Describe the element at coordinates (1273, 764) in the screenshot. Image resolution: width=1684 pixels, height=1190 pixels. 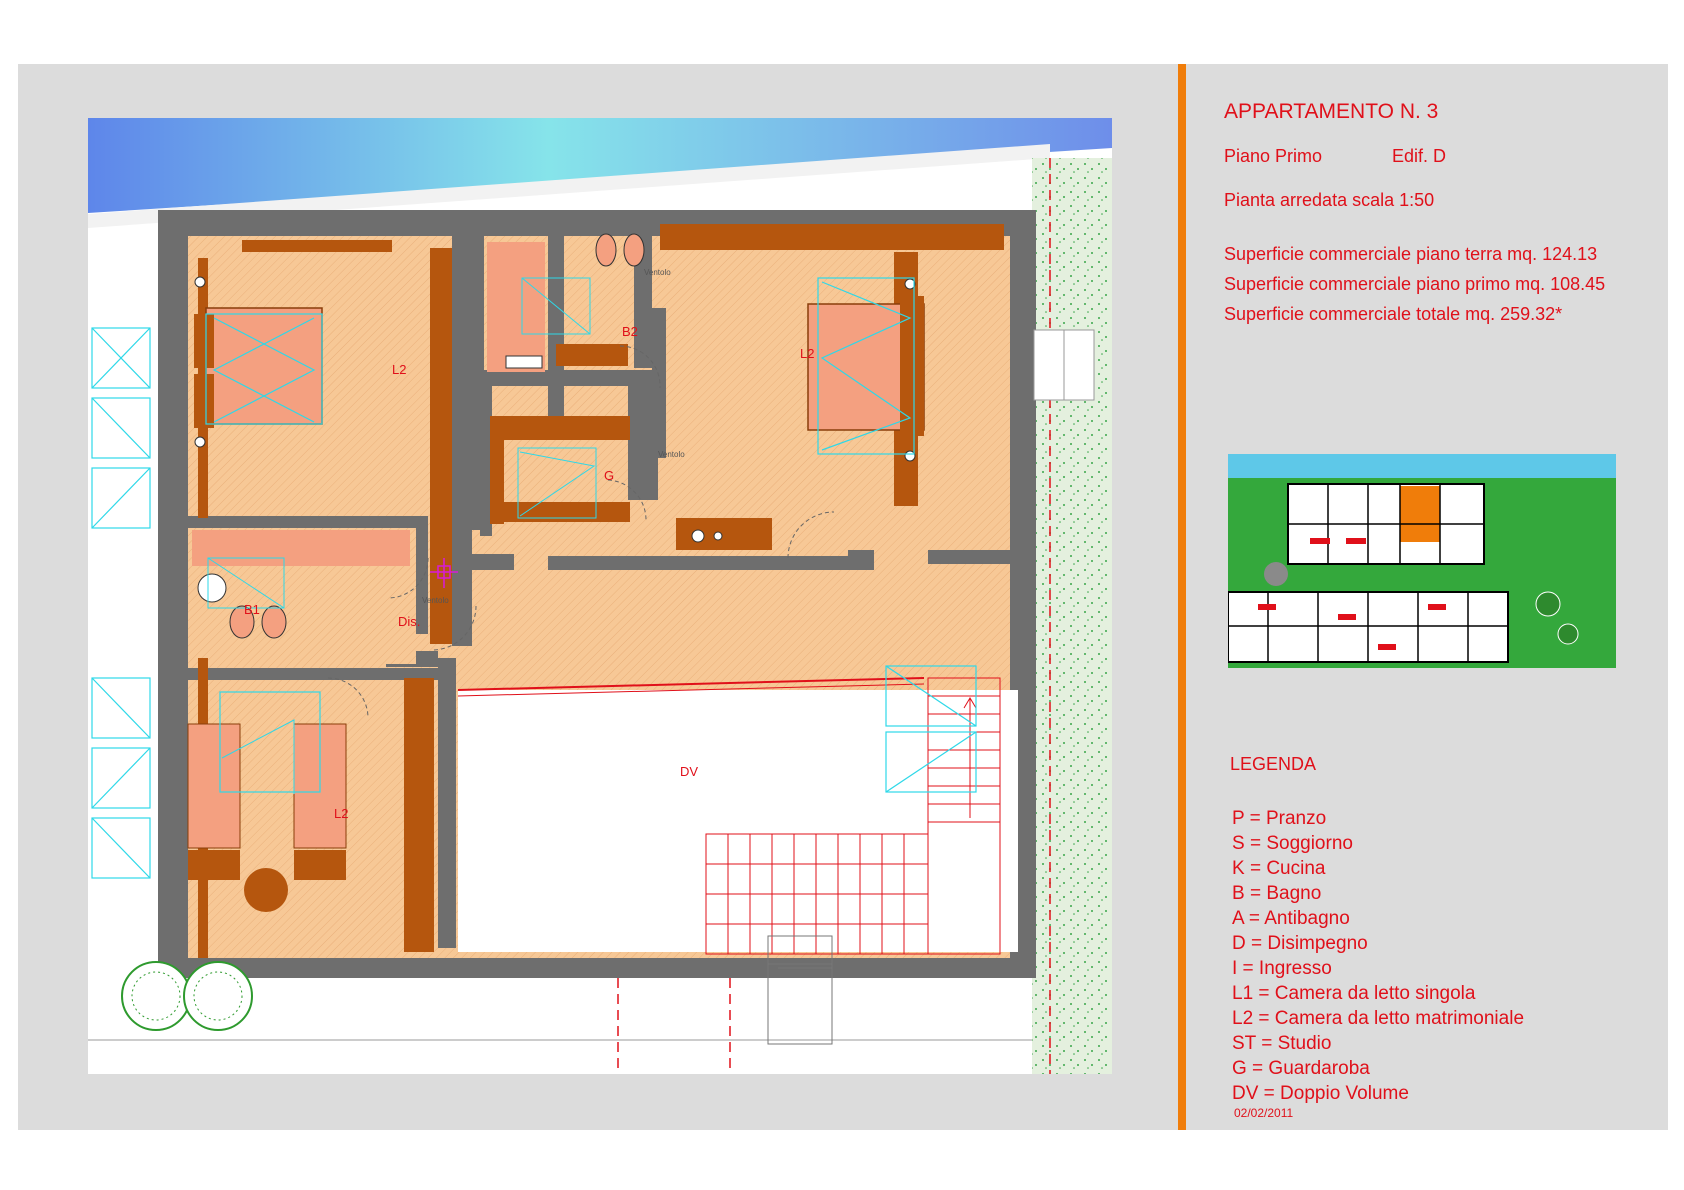
I see `legend-title: LEGENDA` at that location.